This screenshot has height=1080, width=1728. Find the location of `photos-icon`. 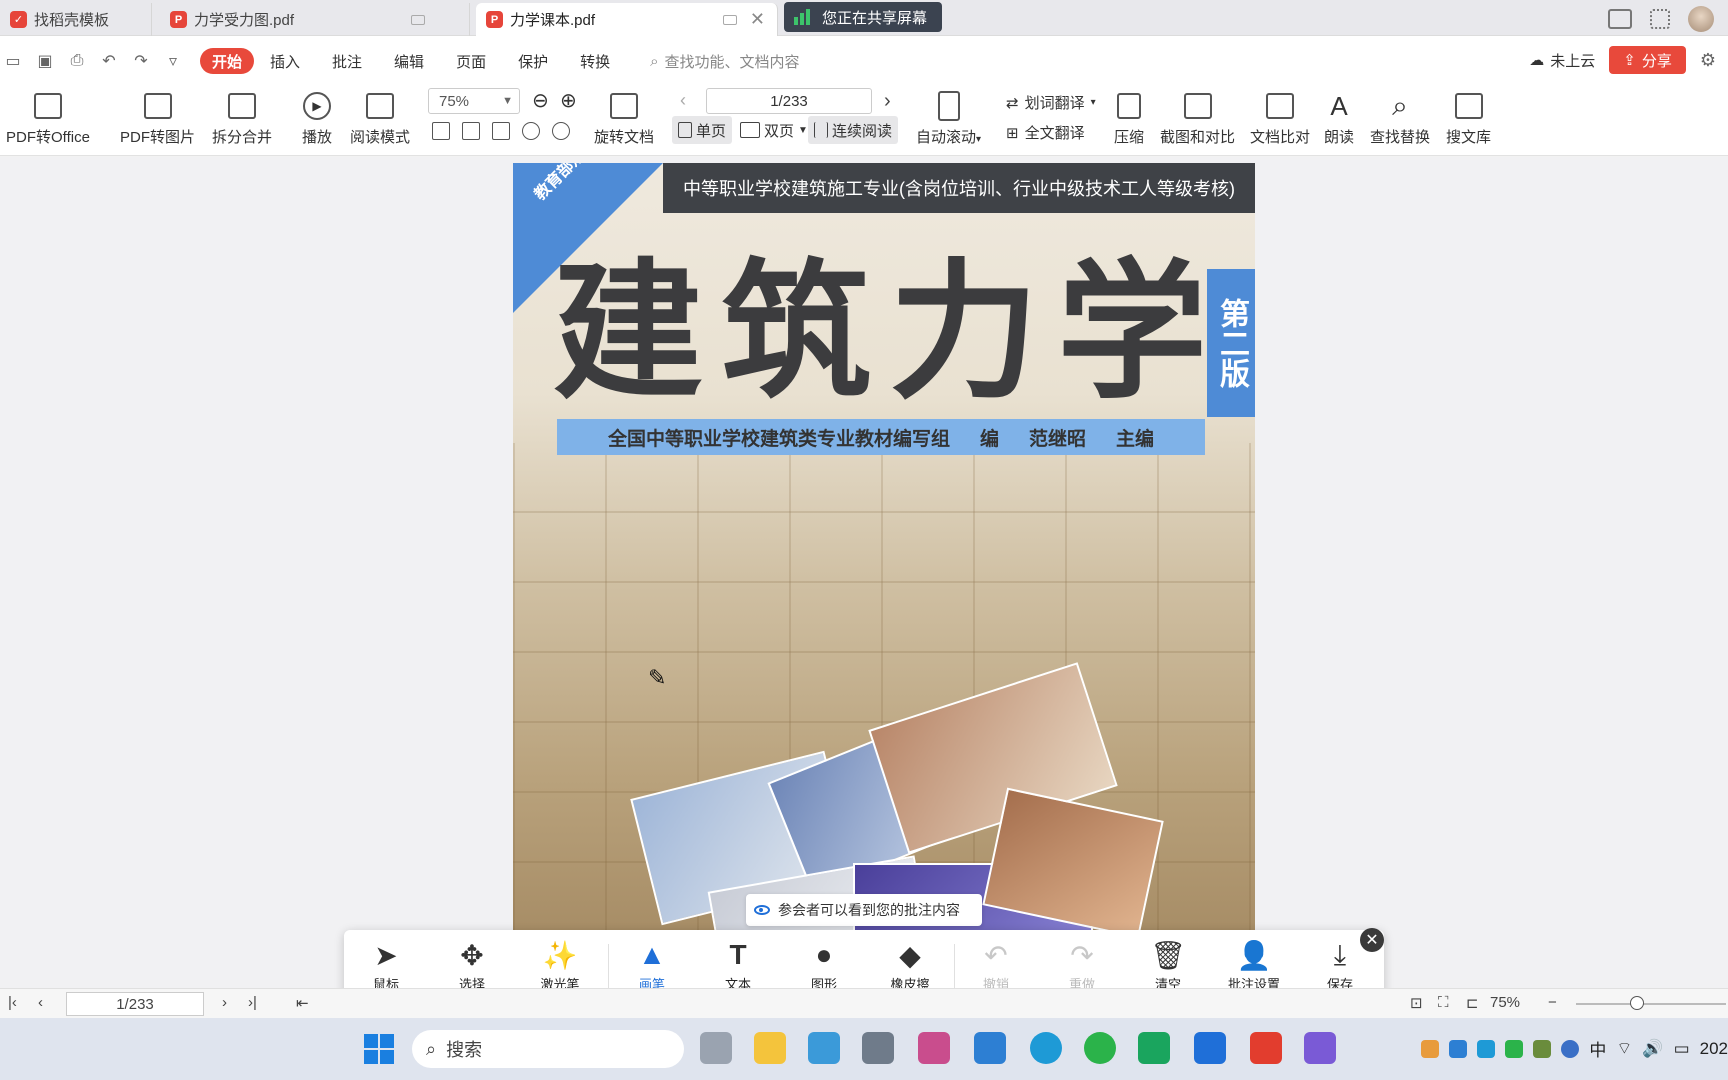

photos-icon is located at coordinates (990, 1048).